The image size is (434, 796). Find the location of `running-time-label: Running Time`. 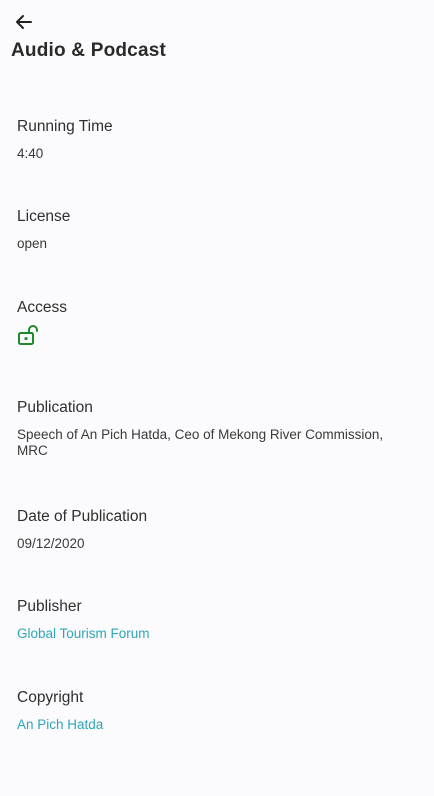

running-time-label: Running Time is located at coordinates (65, 126).